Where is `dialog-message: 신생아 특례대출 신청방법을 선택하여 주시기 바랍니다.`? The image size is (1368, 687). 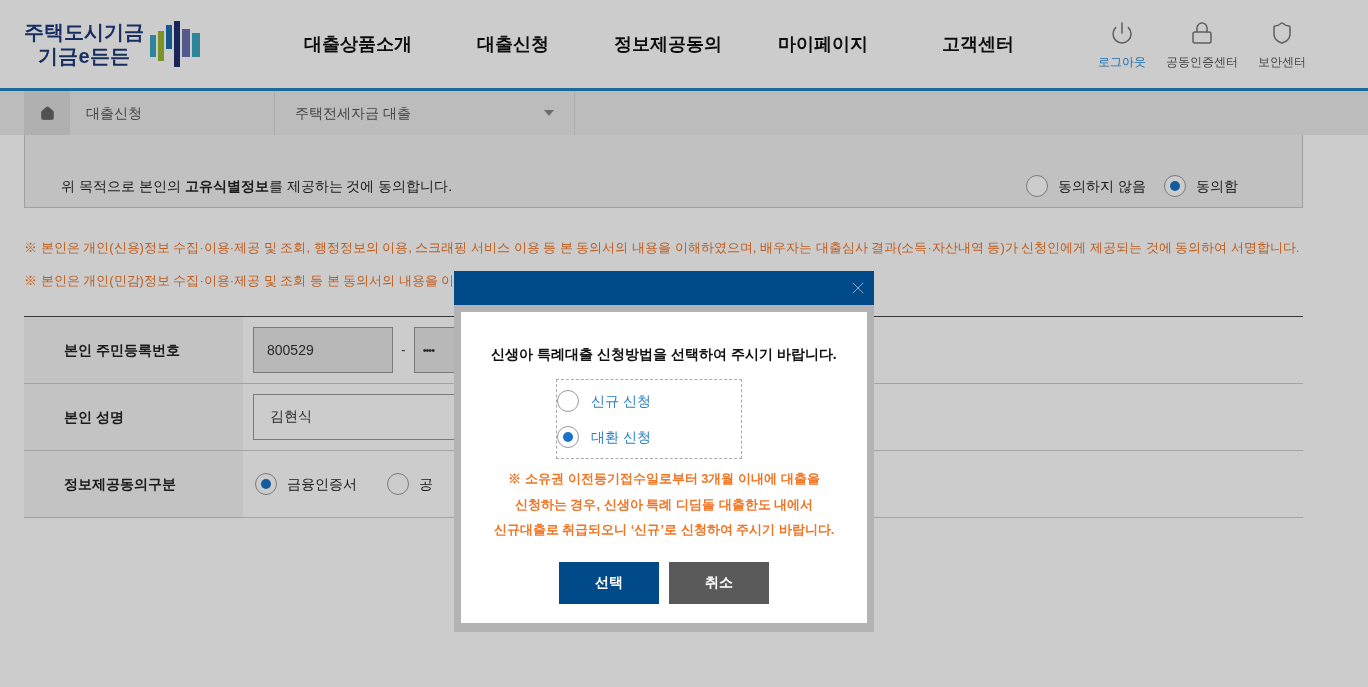
dialog-message: 신생아 특례대출 신청방법을 선택하여 주시기 바랍니다. is located at coordinates (664, 354).